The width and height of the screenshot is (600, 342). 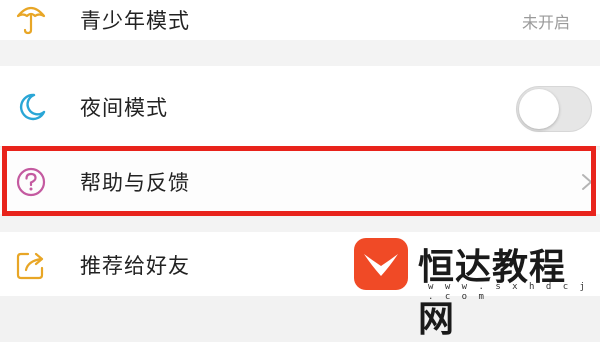 I want to click on settings-item-label: 夜间模式, so click(x=124, y=108).